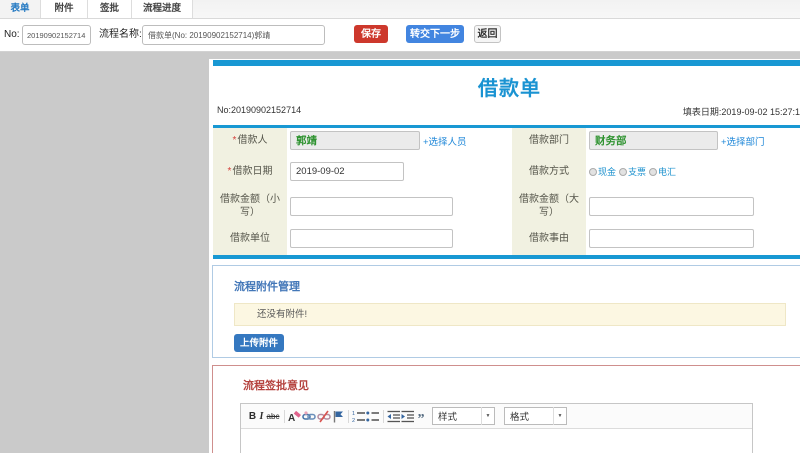 Image resolution: width=800 pixels, height=453 pixels. I want to click on amount-lower-cell, so click(399, 206).